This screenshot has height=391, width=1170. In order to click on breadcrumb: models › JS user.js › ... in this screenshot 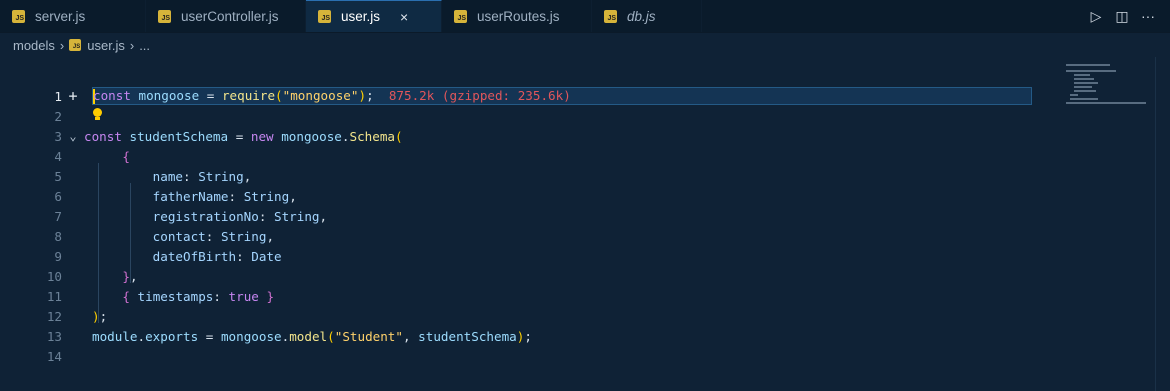, I will do `click(585, 45)`.